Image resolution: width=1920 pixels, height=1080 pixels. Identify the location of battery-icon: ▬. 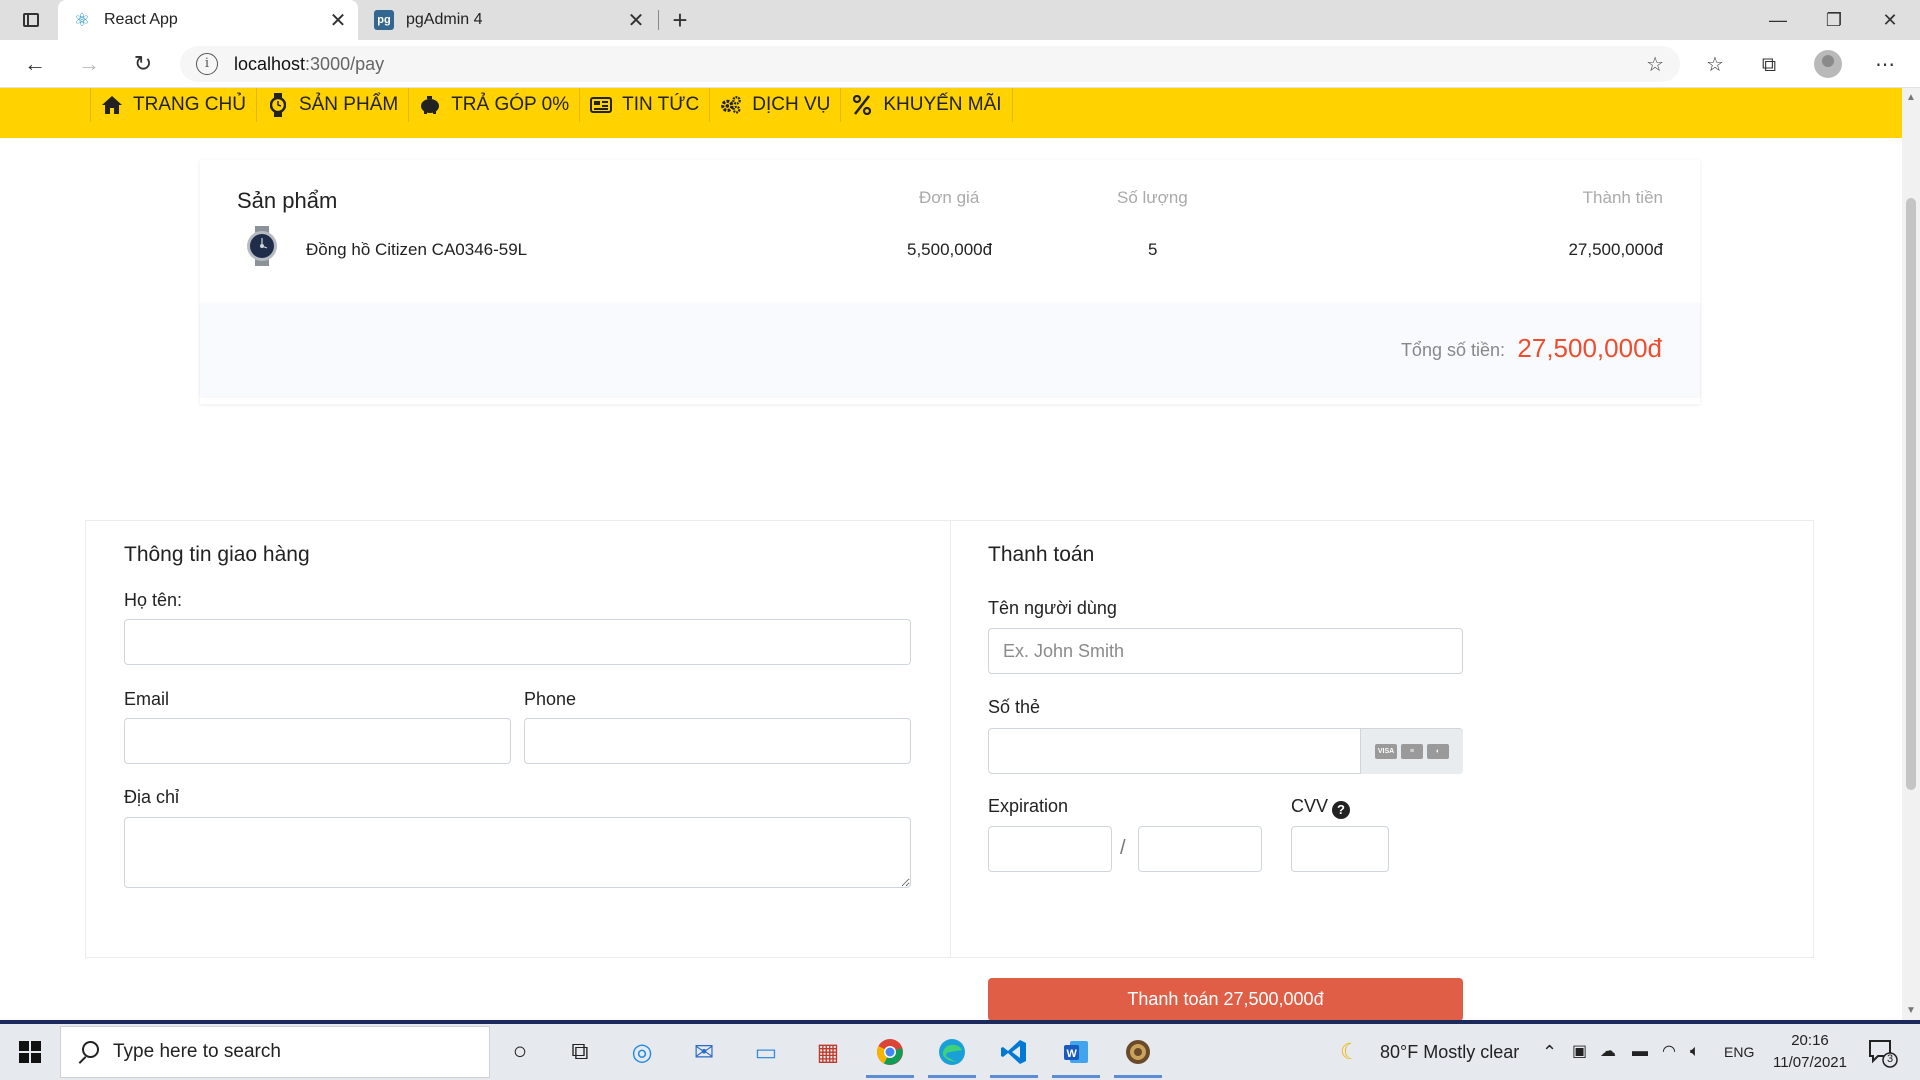
(1640, 1052).